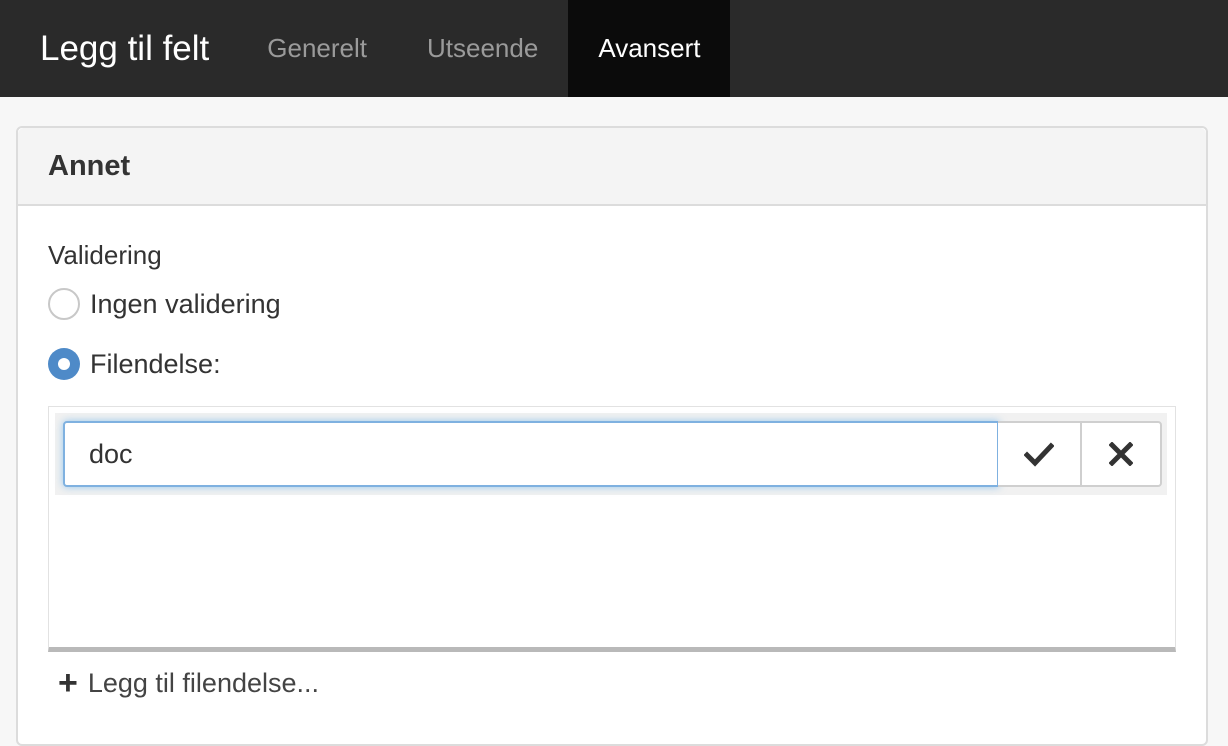 The height and width of the screenshot is (746, 1228). I want to click on radio-file-extension: Filendelse:, so click(134, 364).